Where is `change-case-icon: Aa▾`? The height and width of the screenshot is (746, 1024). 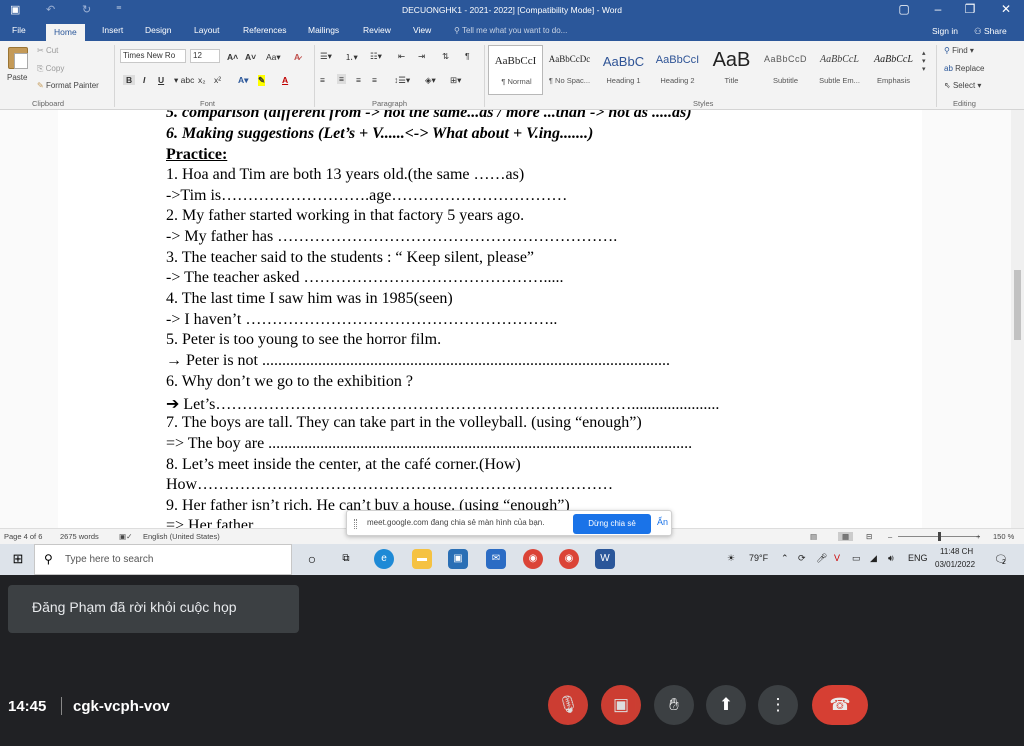 change-case-icon: Aa▾ is located at coordinates (273, 57).